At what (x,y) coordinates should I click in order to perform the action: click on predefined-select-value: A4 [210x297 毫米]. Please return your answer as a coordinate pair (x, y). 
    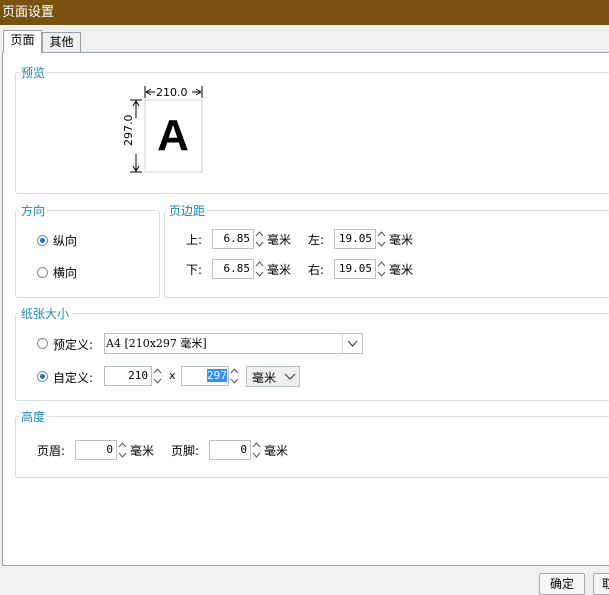
    Looking at the image, I should click on (156, 343).